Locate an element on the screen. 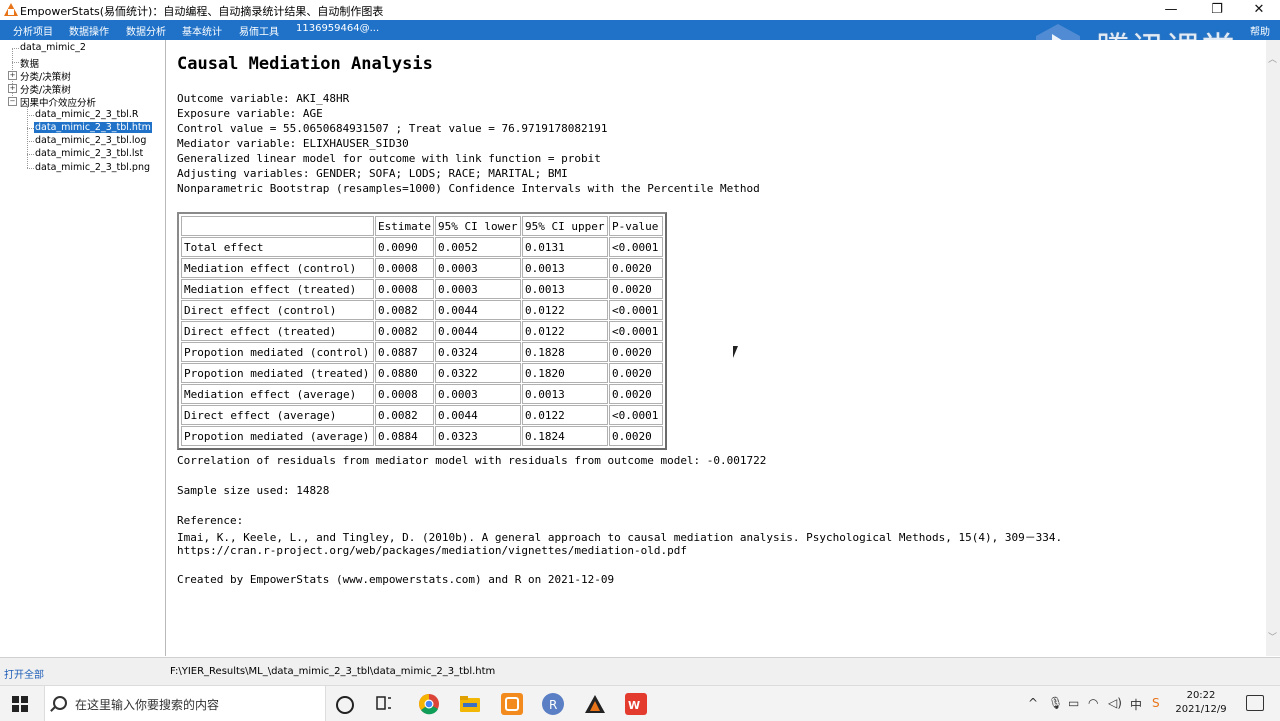  taskbar-search-box: 在这里输入你要搜索的内容 is located at coordinates (185, 703).